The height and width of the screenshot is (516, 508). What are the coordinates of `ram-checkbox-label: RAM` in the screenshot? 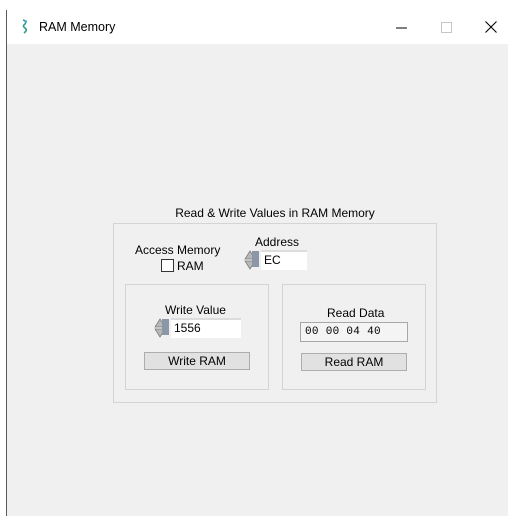 It's located at (190, 266).